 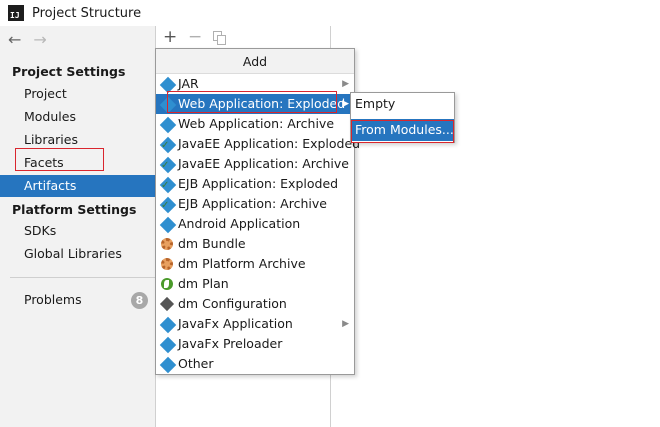 I want to click on cube-icon, so click(x=167, y=304).